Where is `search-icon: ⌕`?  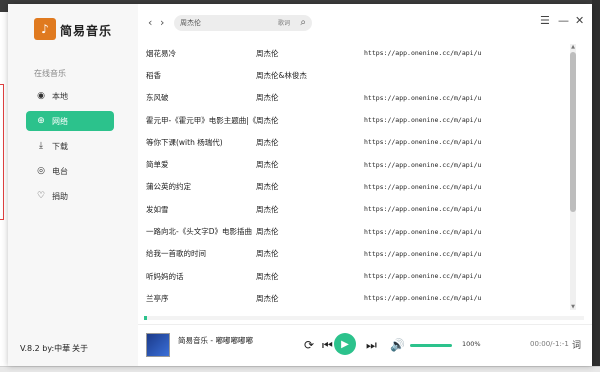 search-icon: ⌕ is located at coordinates (303, 22).